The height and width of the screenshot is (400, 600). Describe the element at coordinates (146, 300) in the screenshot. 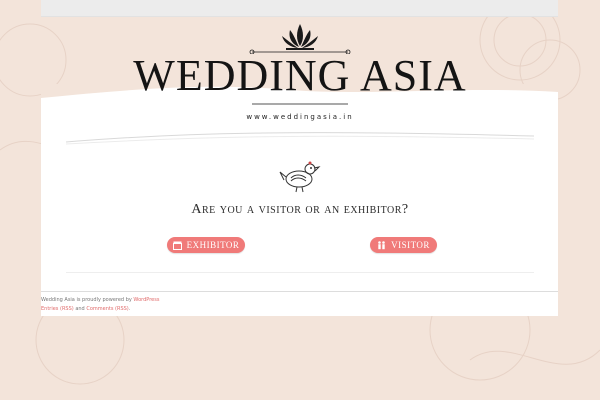

I see `wordpress-link: WordPress` at that location.